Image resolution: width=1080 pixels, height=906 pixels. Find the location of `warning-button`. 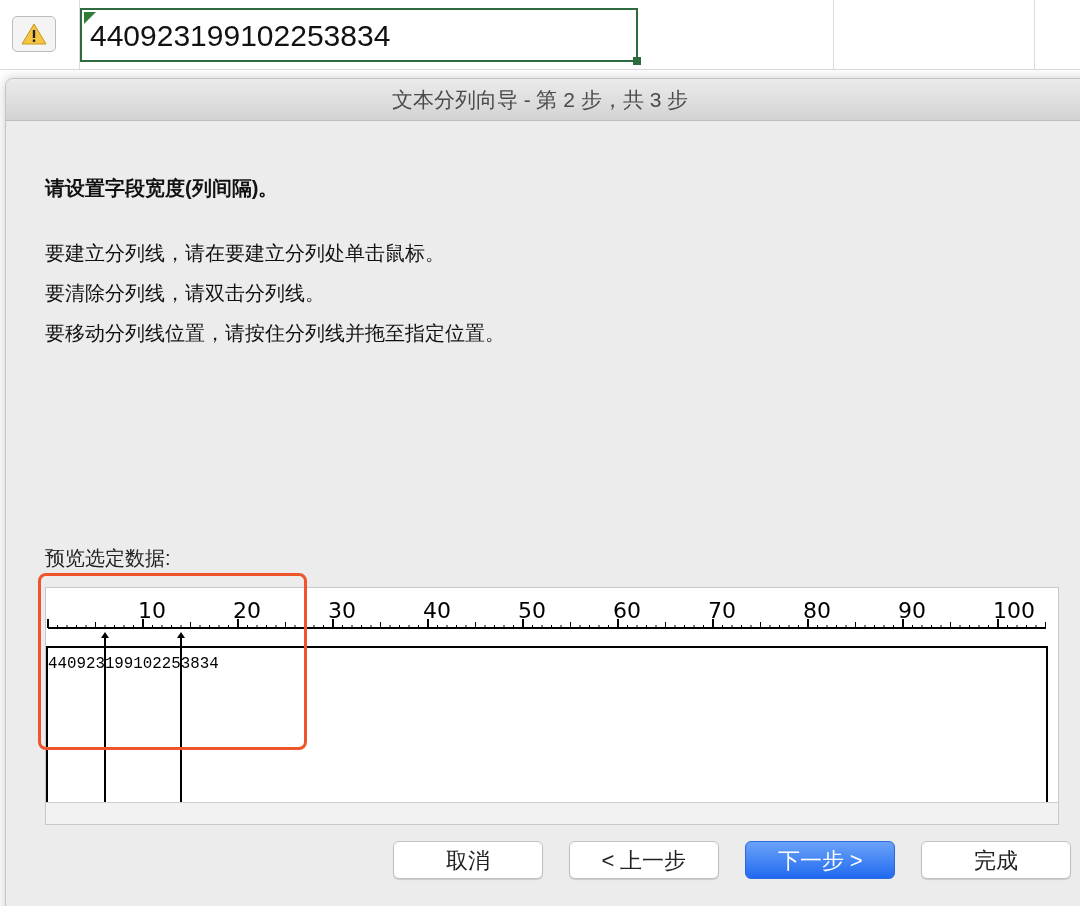

warning-button is located at coordinates (34, 34).